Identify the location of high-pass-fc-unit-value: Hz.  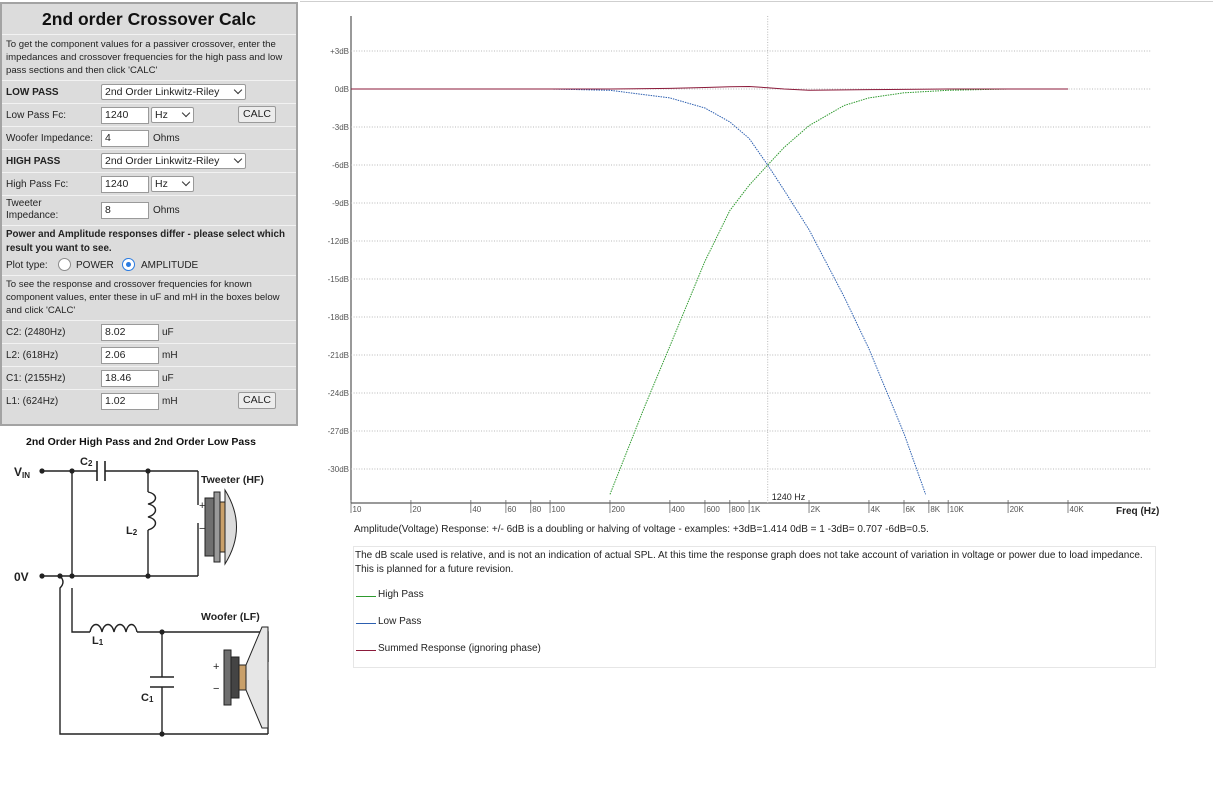
(161, 184).